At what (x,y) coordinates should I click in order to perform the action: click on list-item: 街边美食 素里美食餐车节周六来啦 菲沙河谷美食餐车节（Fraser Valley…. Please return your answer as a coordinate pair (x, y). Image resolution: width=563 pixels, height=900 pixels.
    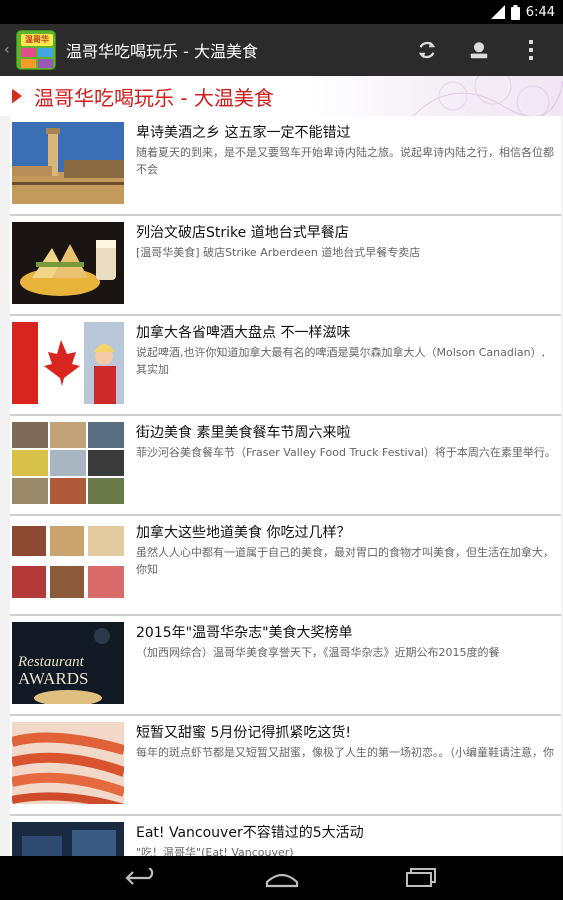
    Looking at the image, I should click on (285, 466).